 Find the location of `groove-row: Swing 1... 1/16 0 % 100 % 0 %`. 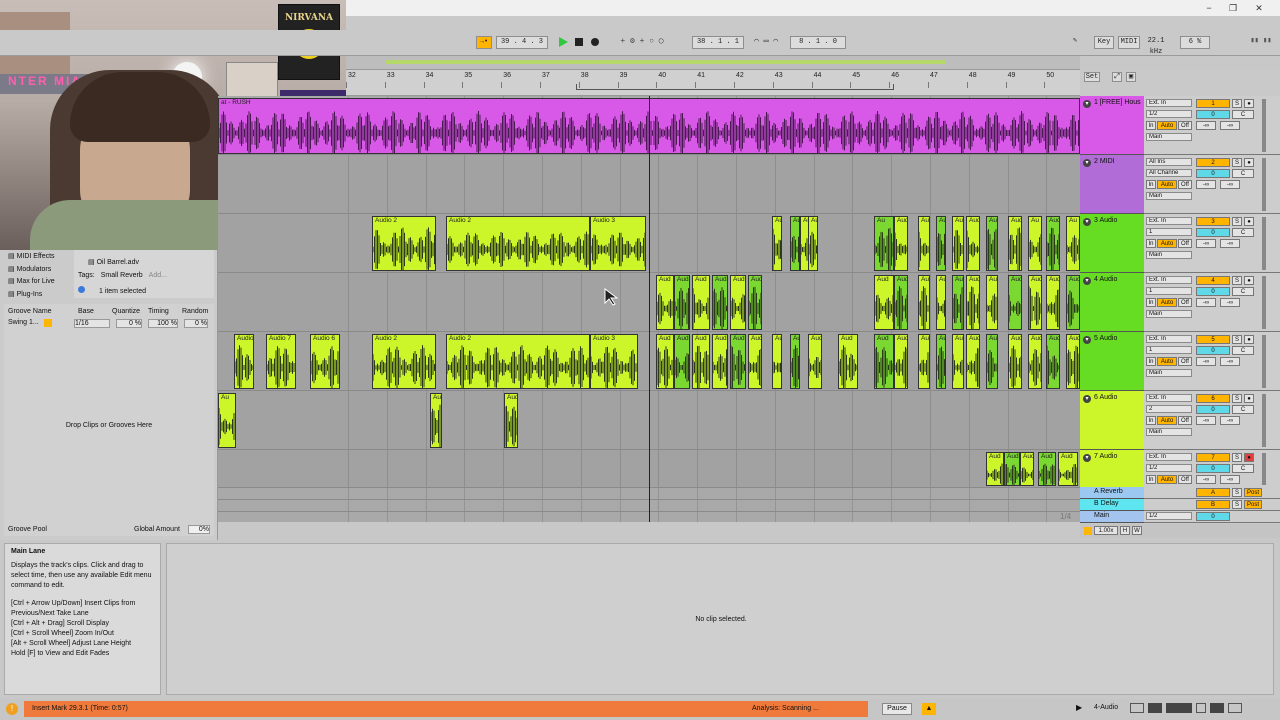

groove-row: Swing 1... 1/16 0 % 100 % 0 % is located at coordinates (109, 323).